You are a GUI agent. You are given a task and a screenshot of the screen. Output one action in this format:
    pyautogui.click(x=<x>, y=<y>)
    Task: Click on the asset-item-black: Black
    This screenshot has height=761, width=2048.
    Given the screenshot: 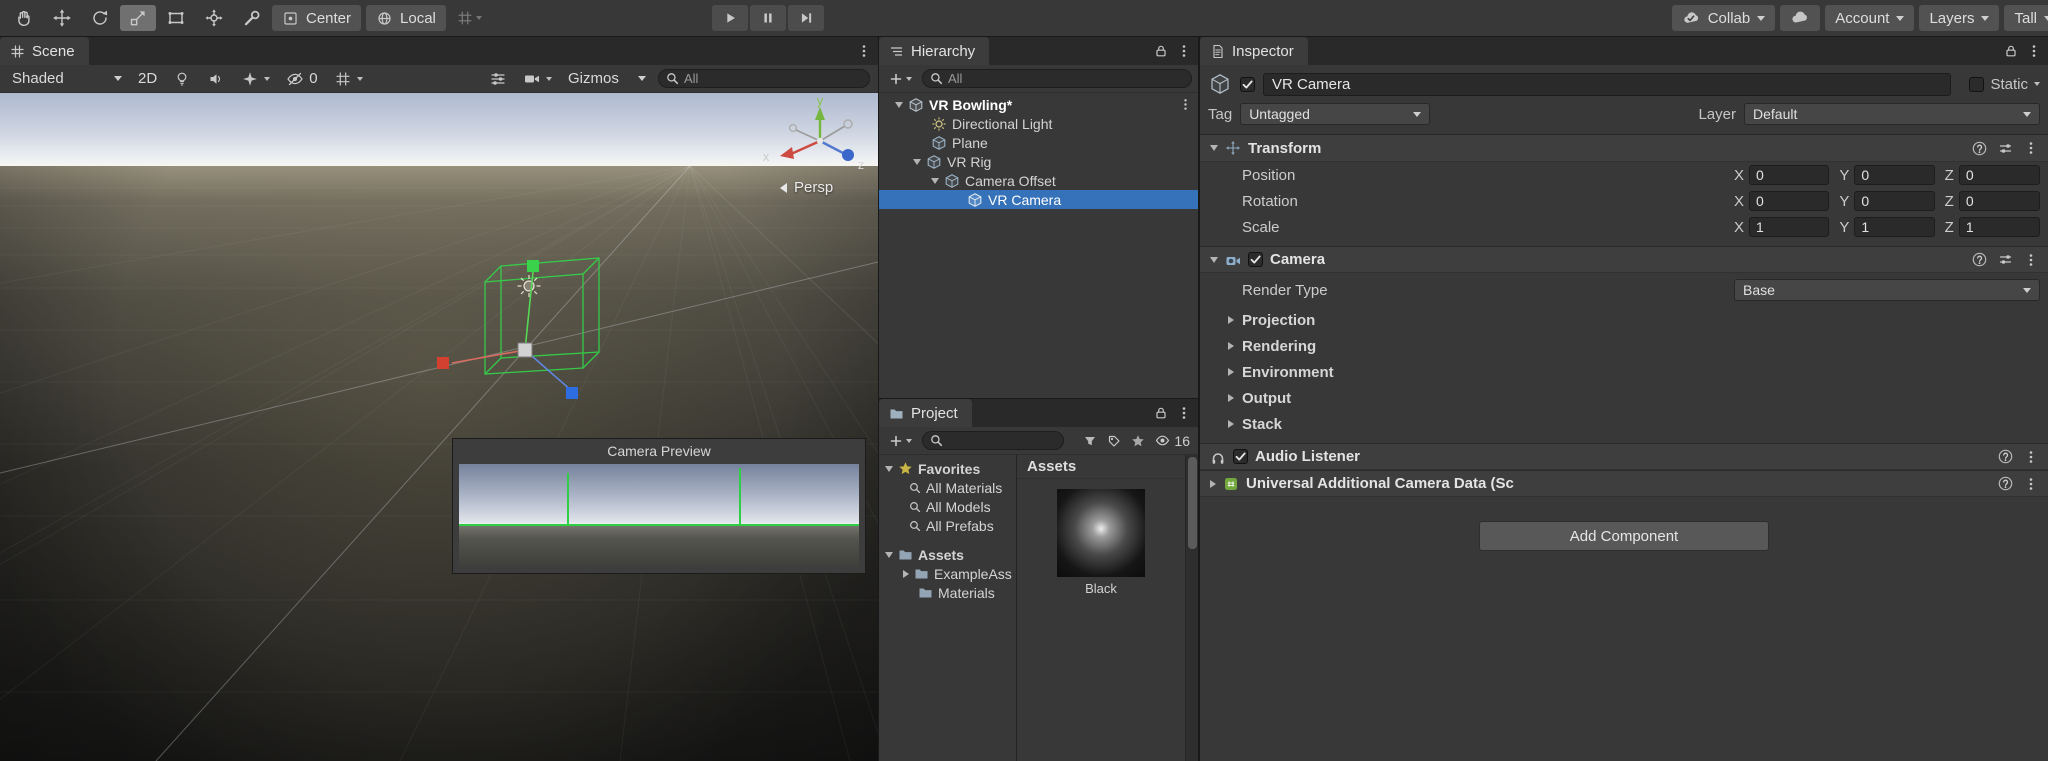 What is the action you would take?
    pyautogui.click(x=1101, y=542)
    